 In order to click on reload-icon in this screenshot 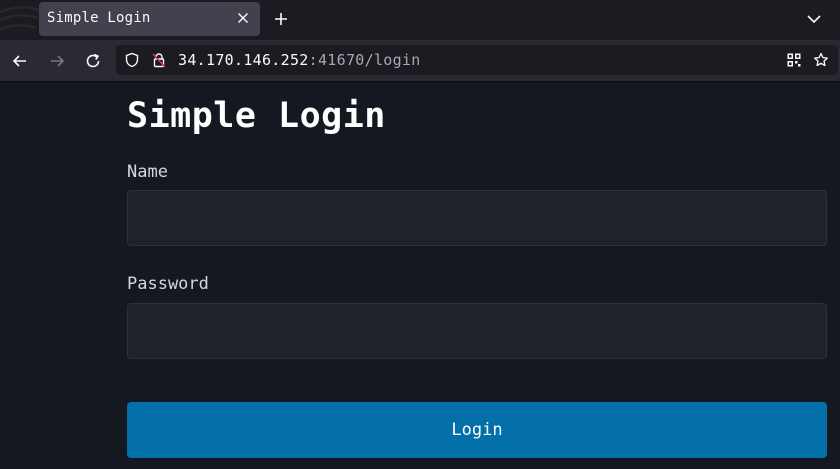, I will do `click(93, 61)`.